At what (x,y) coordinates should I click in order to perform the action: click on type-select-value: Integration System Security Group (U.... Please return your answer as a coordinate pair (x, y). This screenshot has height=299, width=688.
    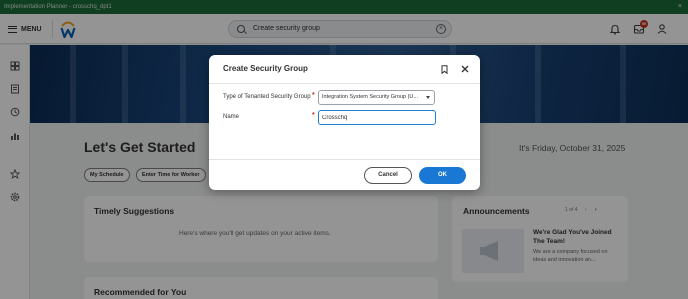
    Looking at the image, I should click on (370, 97).